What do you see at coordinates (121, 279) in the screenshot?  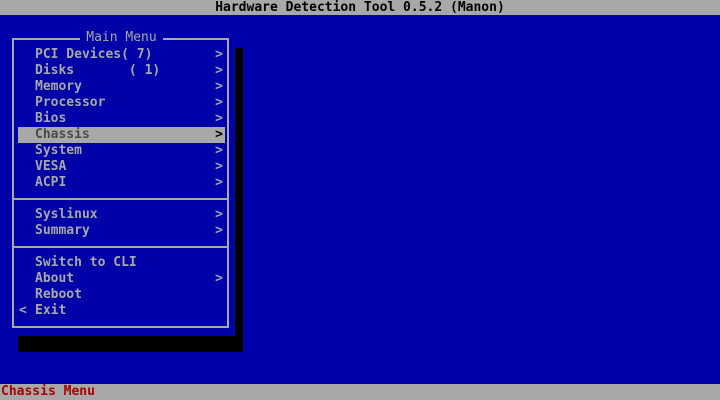 I see `menu-item-about: About >` at bounding box center [121, 279].